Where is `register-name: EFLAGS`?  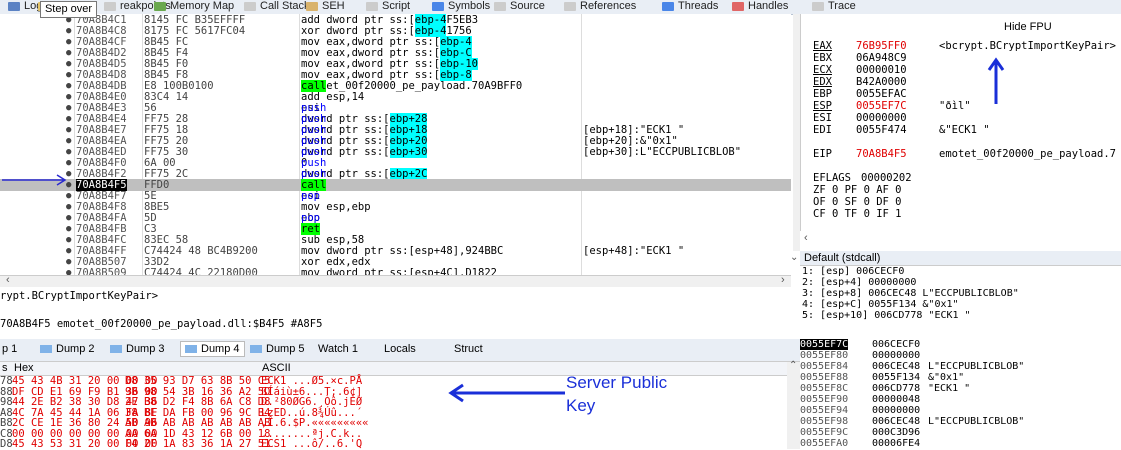 register-name: EFLAGS is located at coordinates (832, 178).